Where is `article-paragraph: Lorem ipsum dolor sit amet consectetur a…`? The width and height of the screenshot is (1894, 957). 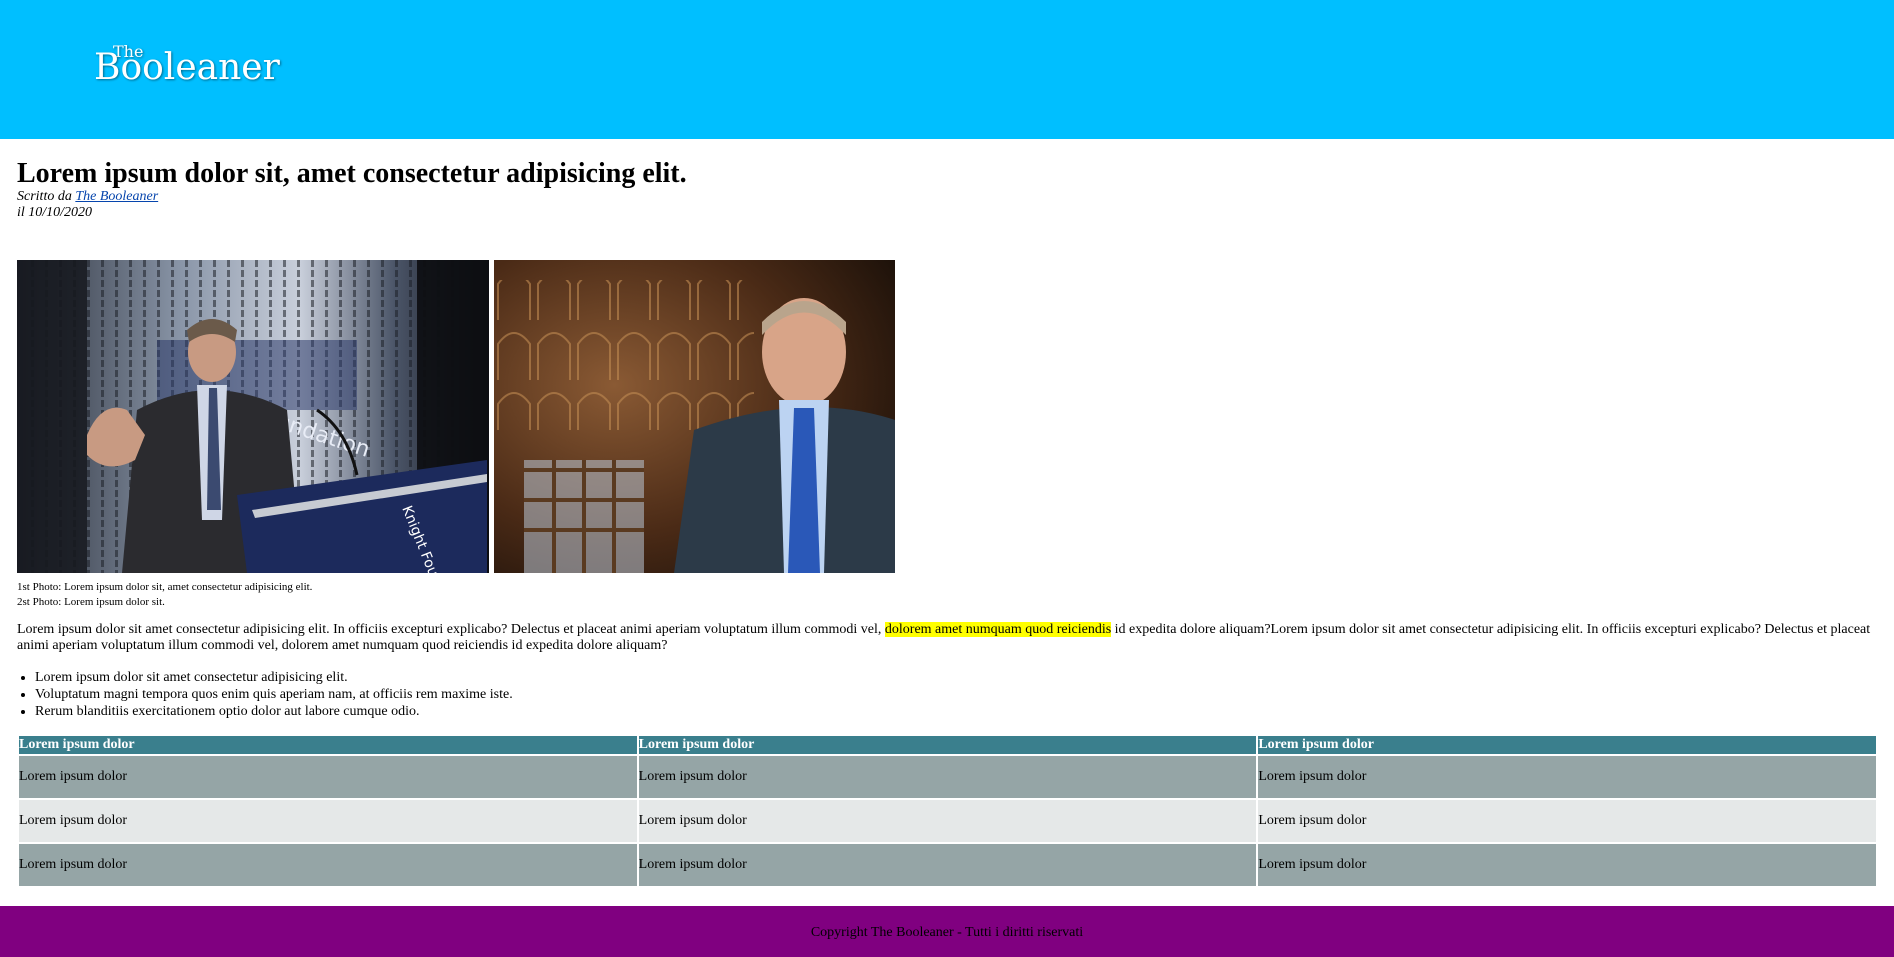
article-paragraph: Lorem ipsum dolor sit amet consectetur a… is located at coordinates (947, 638).